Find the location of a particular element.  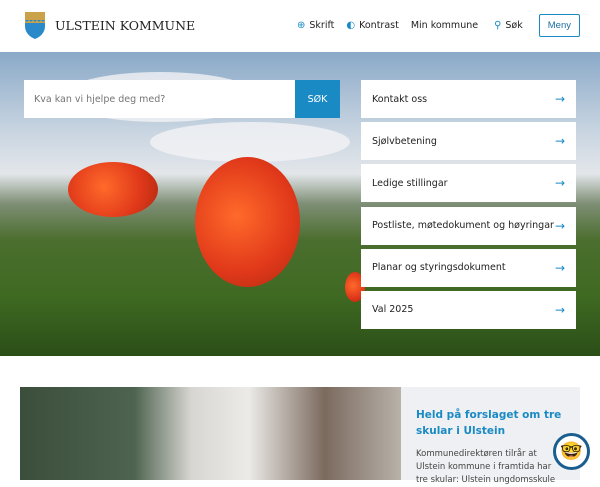

chatbot-avatar-button: 🤓 is located at coordinates (571, 451).